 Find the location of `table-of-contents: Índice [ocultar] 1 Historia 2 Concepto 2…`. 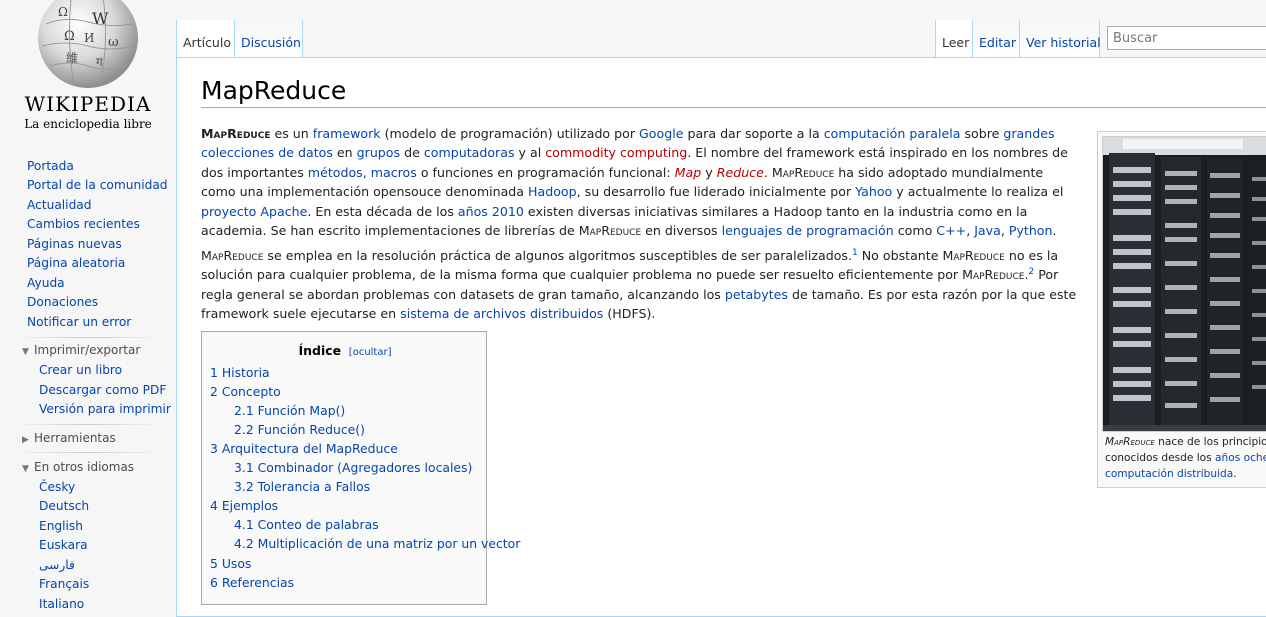

table-of-contents: Índice [ocultar] 1 Historia 2 Concepto 2… is located at coordinates (360, 468).